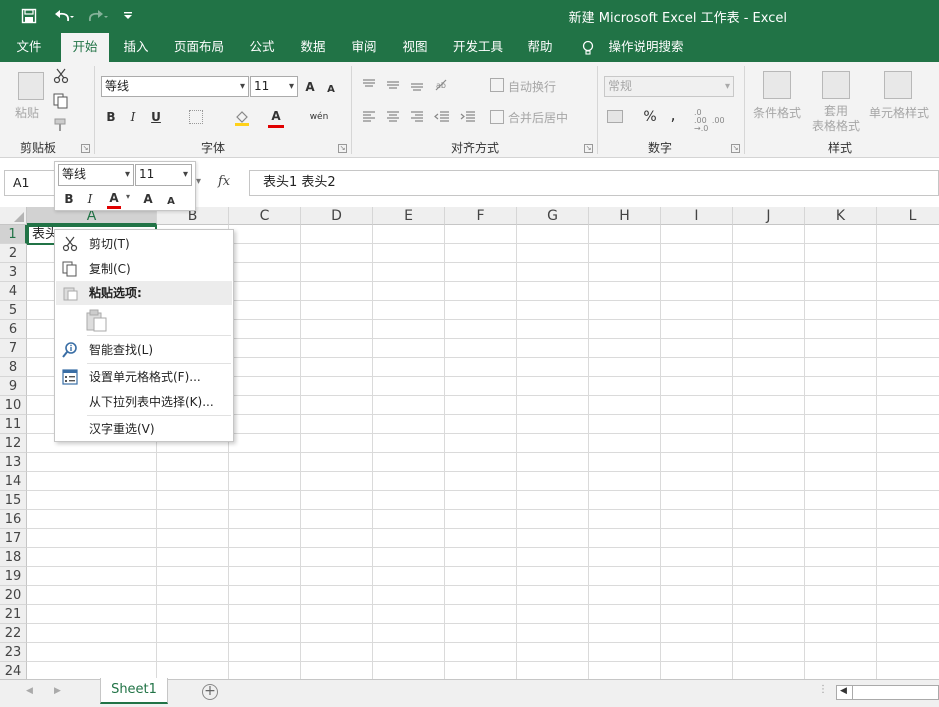  Describe the element at coordinates (69, 199) in the screenshot. I see `mini-bold-button: B` at that location.